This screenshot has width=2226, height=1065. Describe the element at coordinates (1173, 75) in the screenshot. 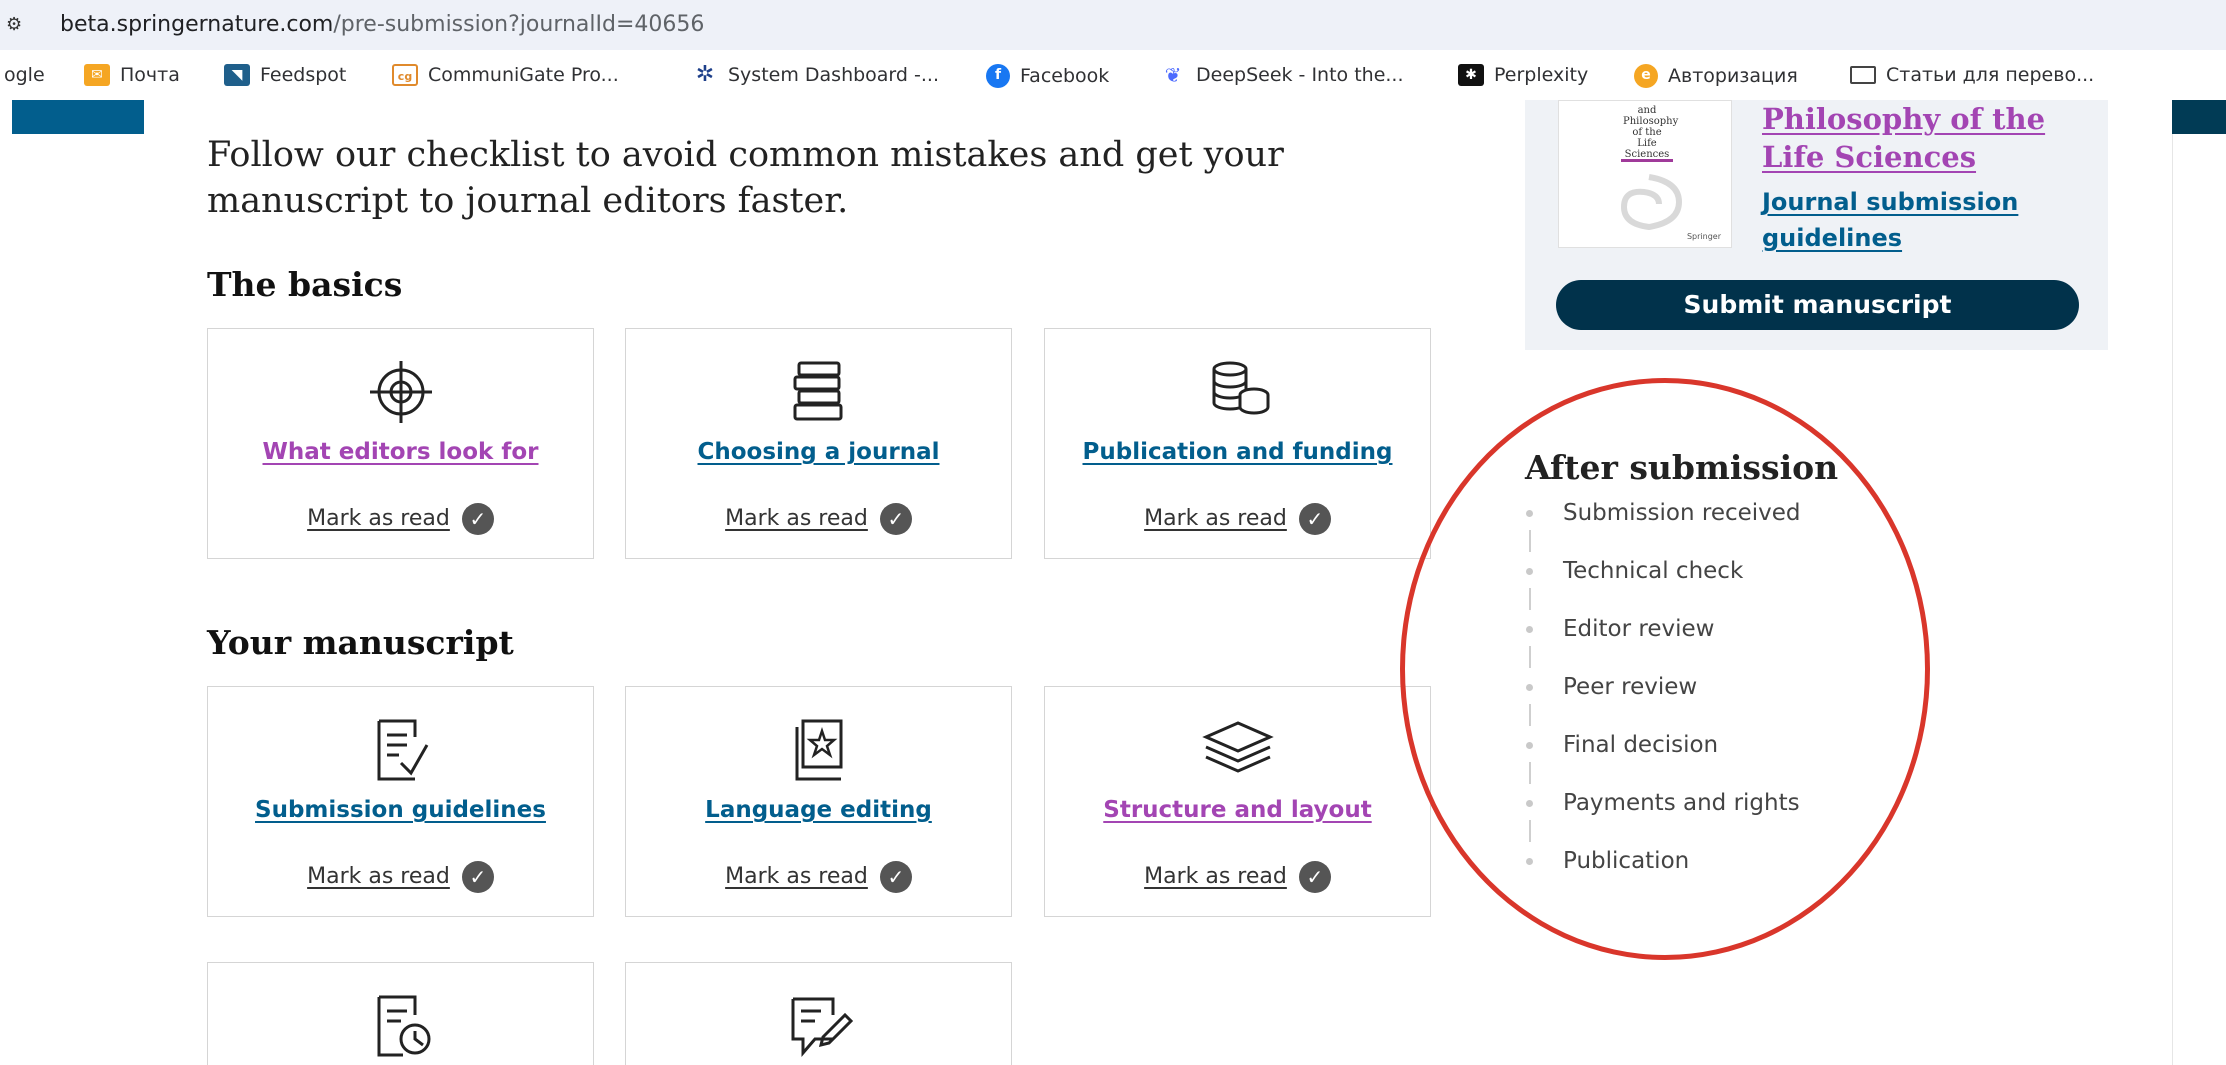

I see `deepseek-icon: ❦` at that location.